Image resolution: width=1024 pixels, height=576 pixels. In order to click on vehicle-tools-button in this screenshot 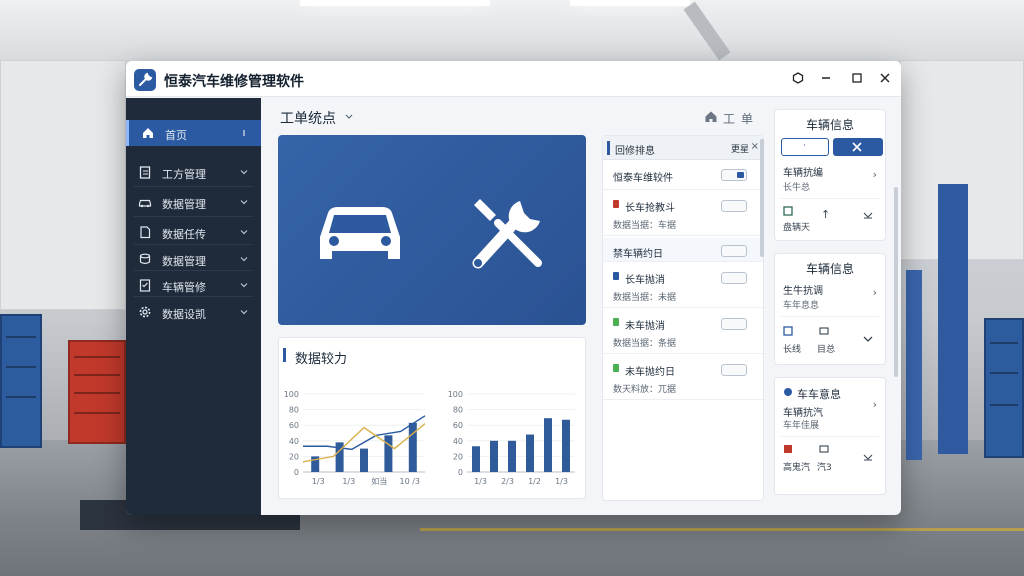, I will do `click(858, 147)`.